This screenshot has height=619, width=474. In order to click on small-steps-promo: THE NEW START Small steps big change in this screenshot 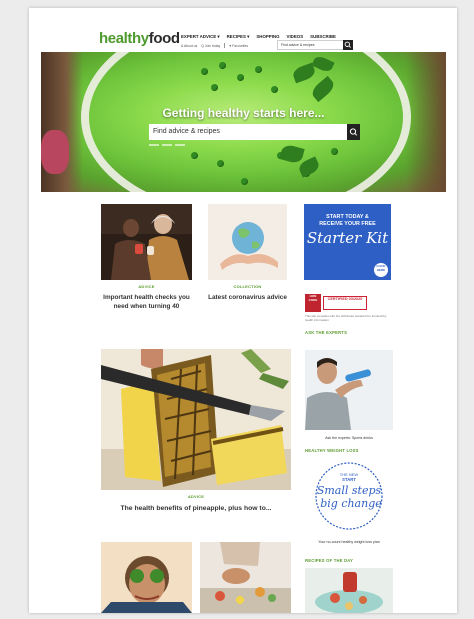, I will do `click(349, 498)`.